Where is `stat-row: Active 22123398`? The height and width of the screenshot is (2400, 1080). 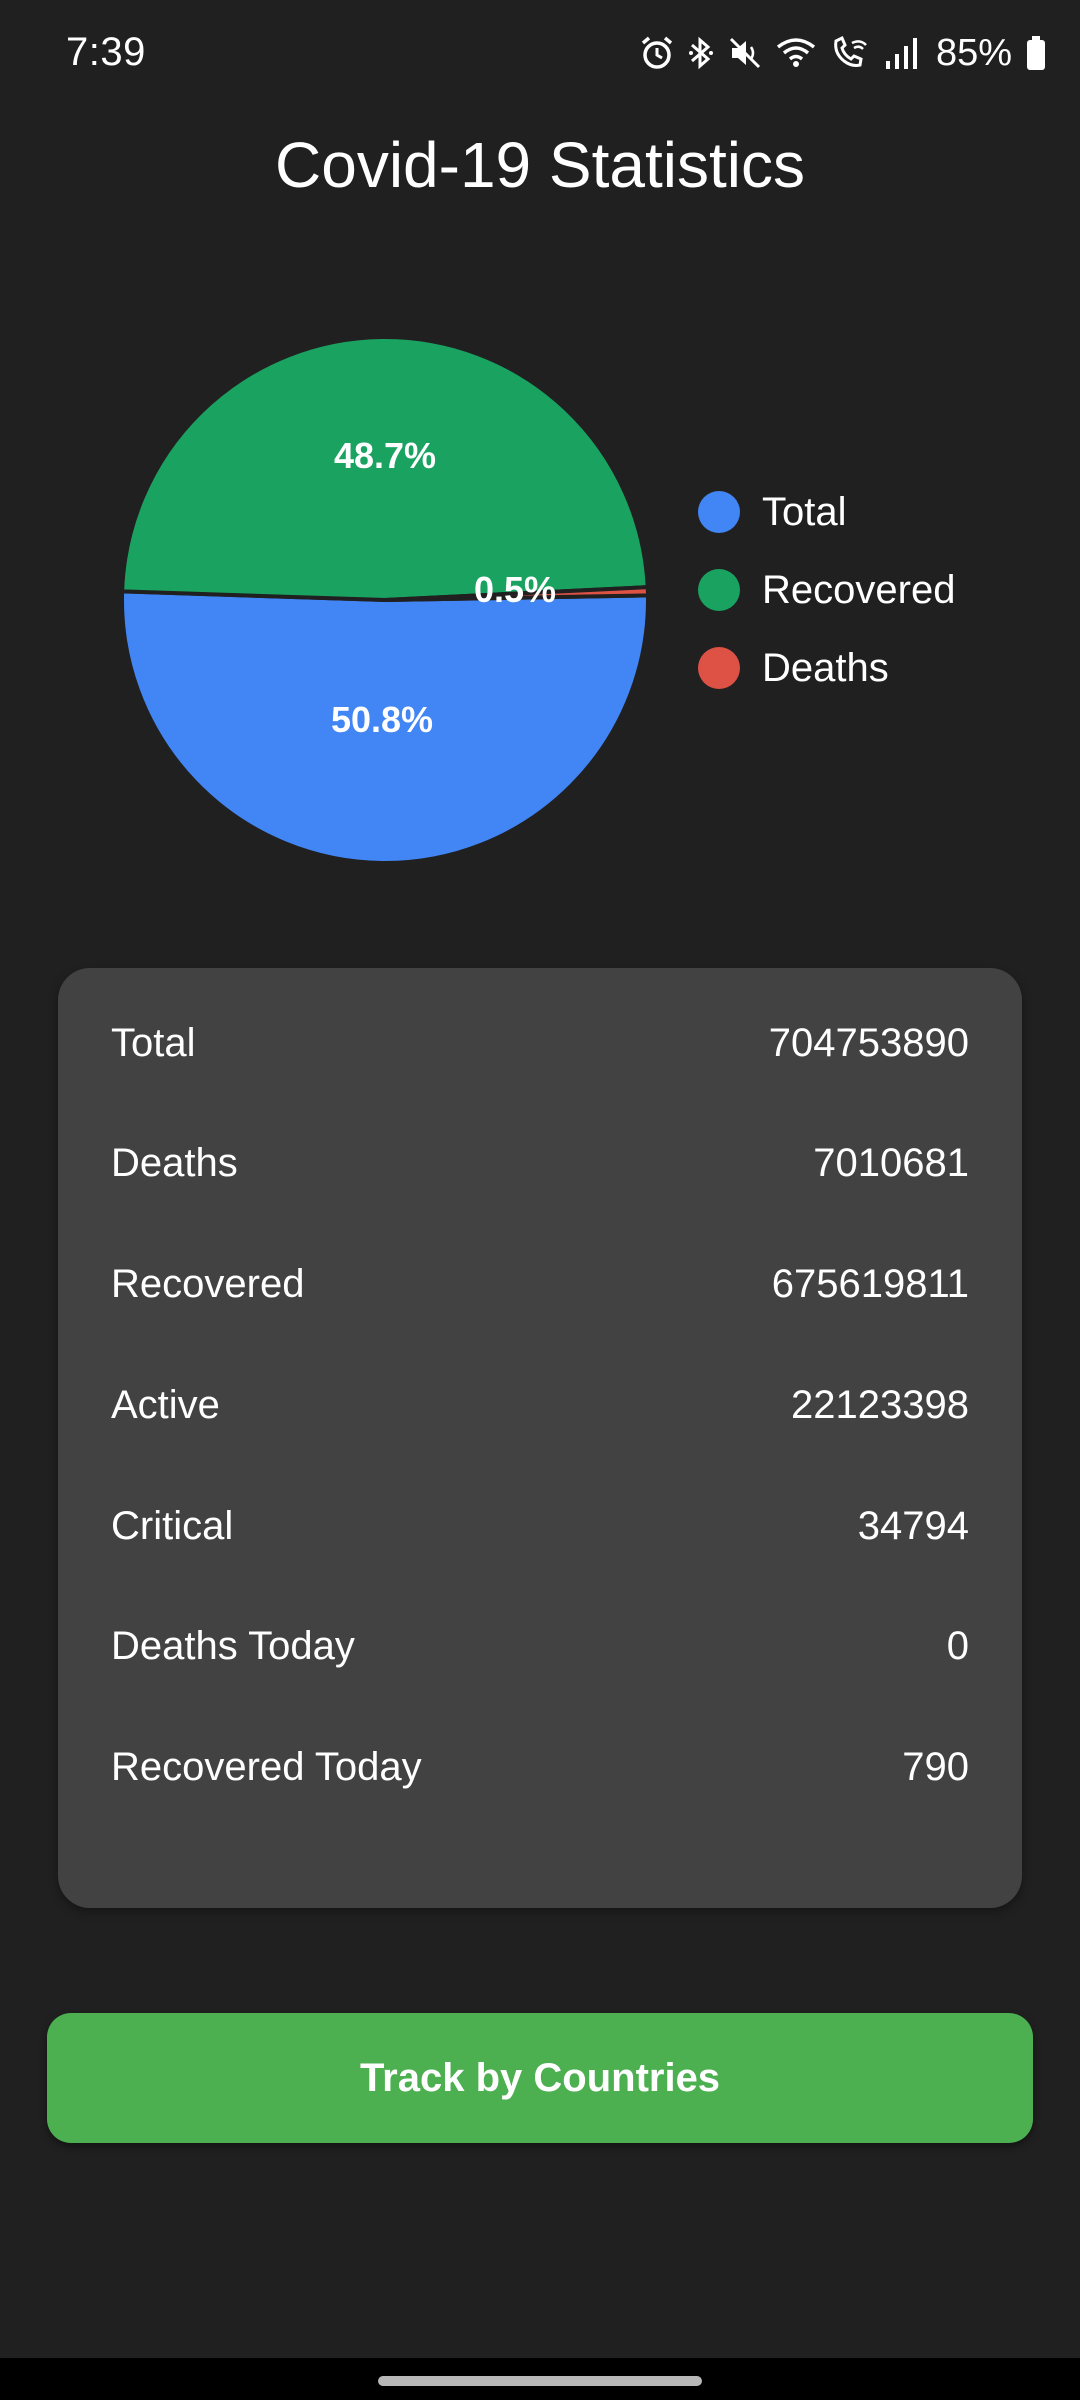
stat-row: Active 22123398 is located at coordinates (540, 1405).